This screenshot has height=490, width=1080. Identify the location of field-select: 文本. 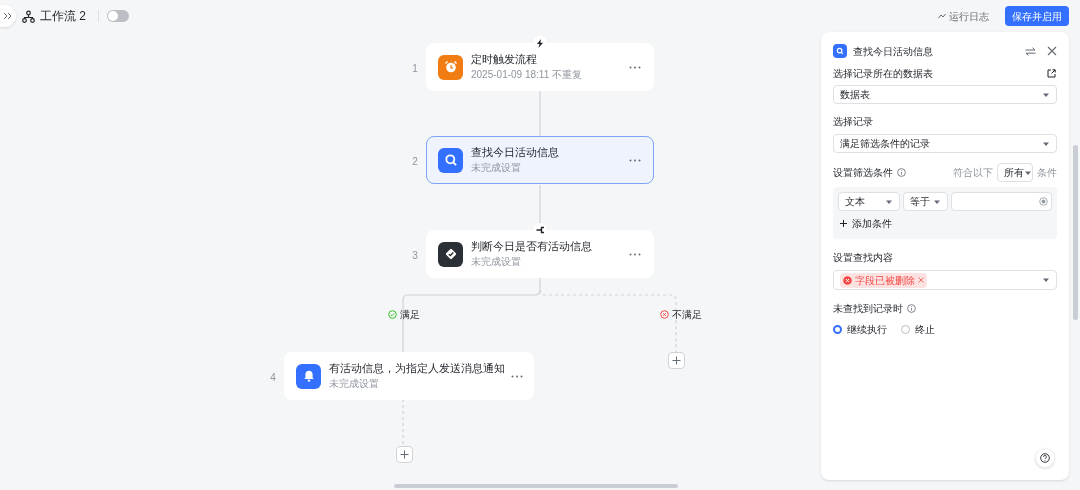
(869, 201).